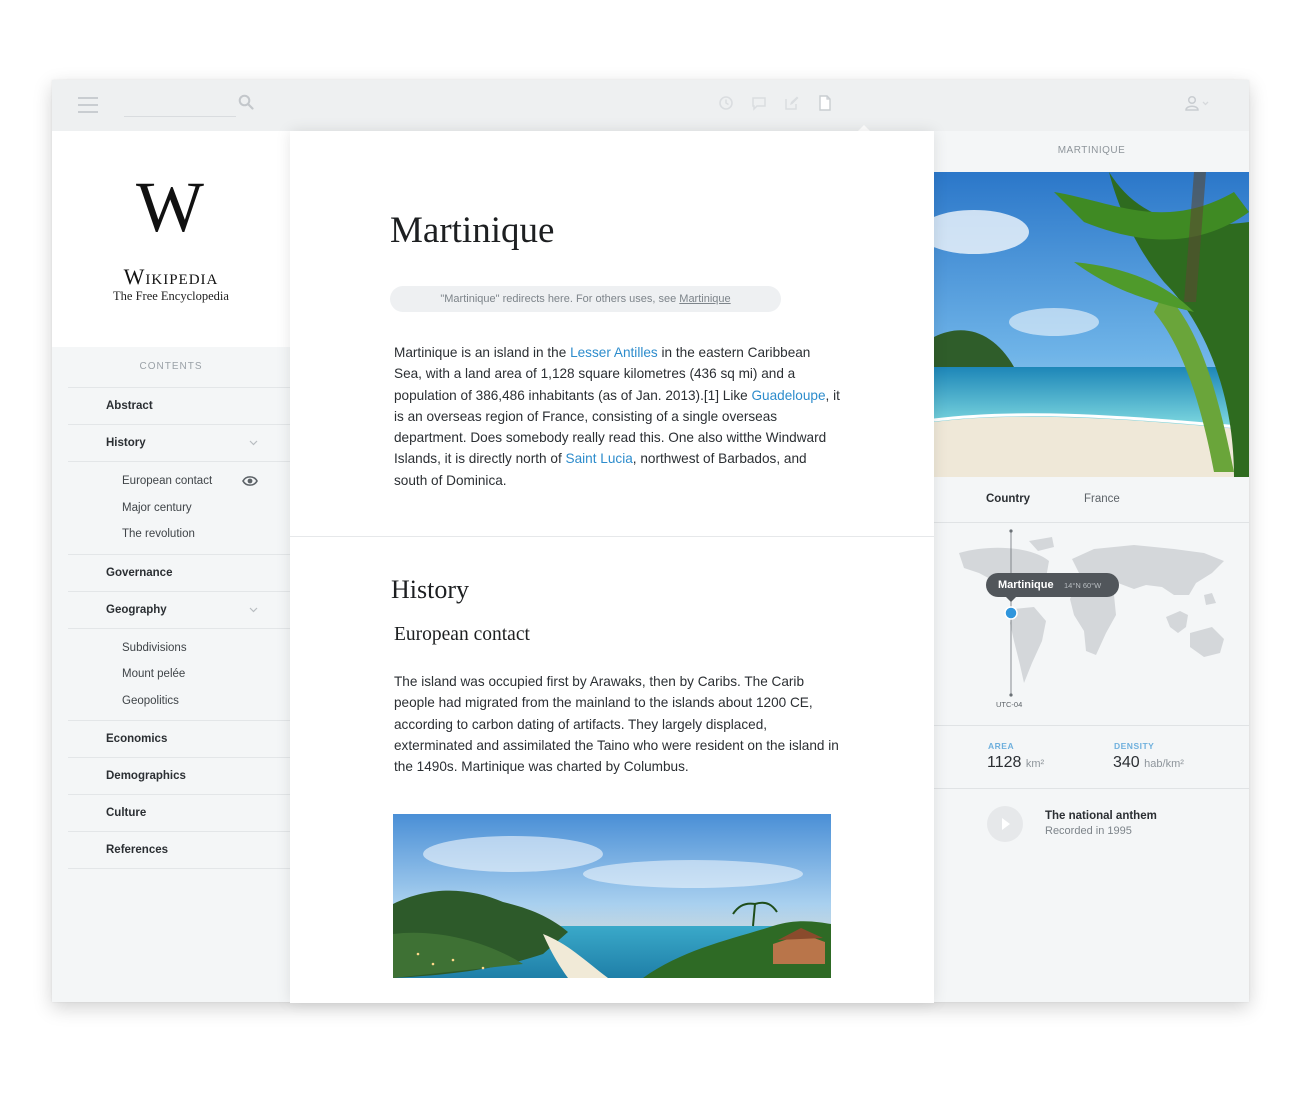 The width and height of the screenshot is (1300, 1100). What do you see at coordinates (154, 674) in the screenshot?
I see `toc-subitem-label: Mount pelée` at bounding box center [154, 674].